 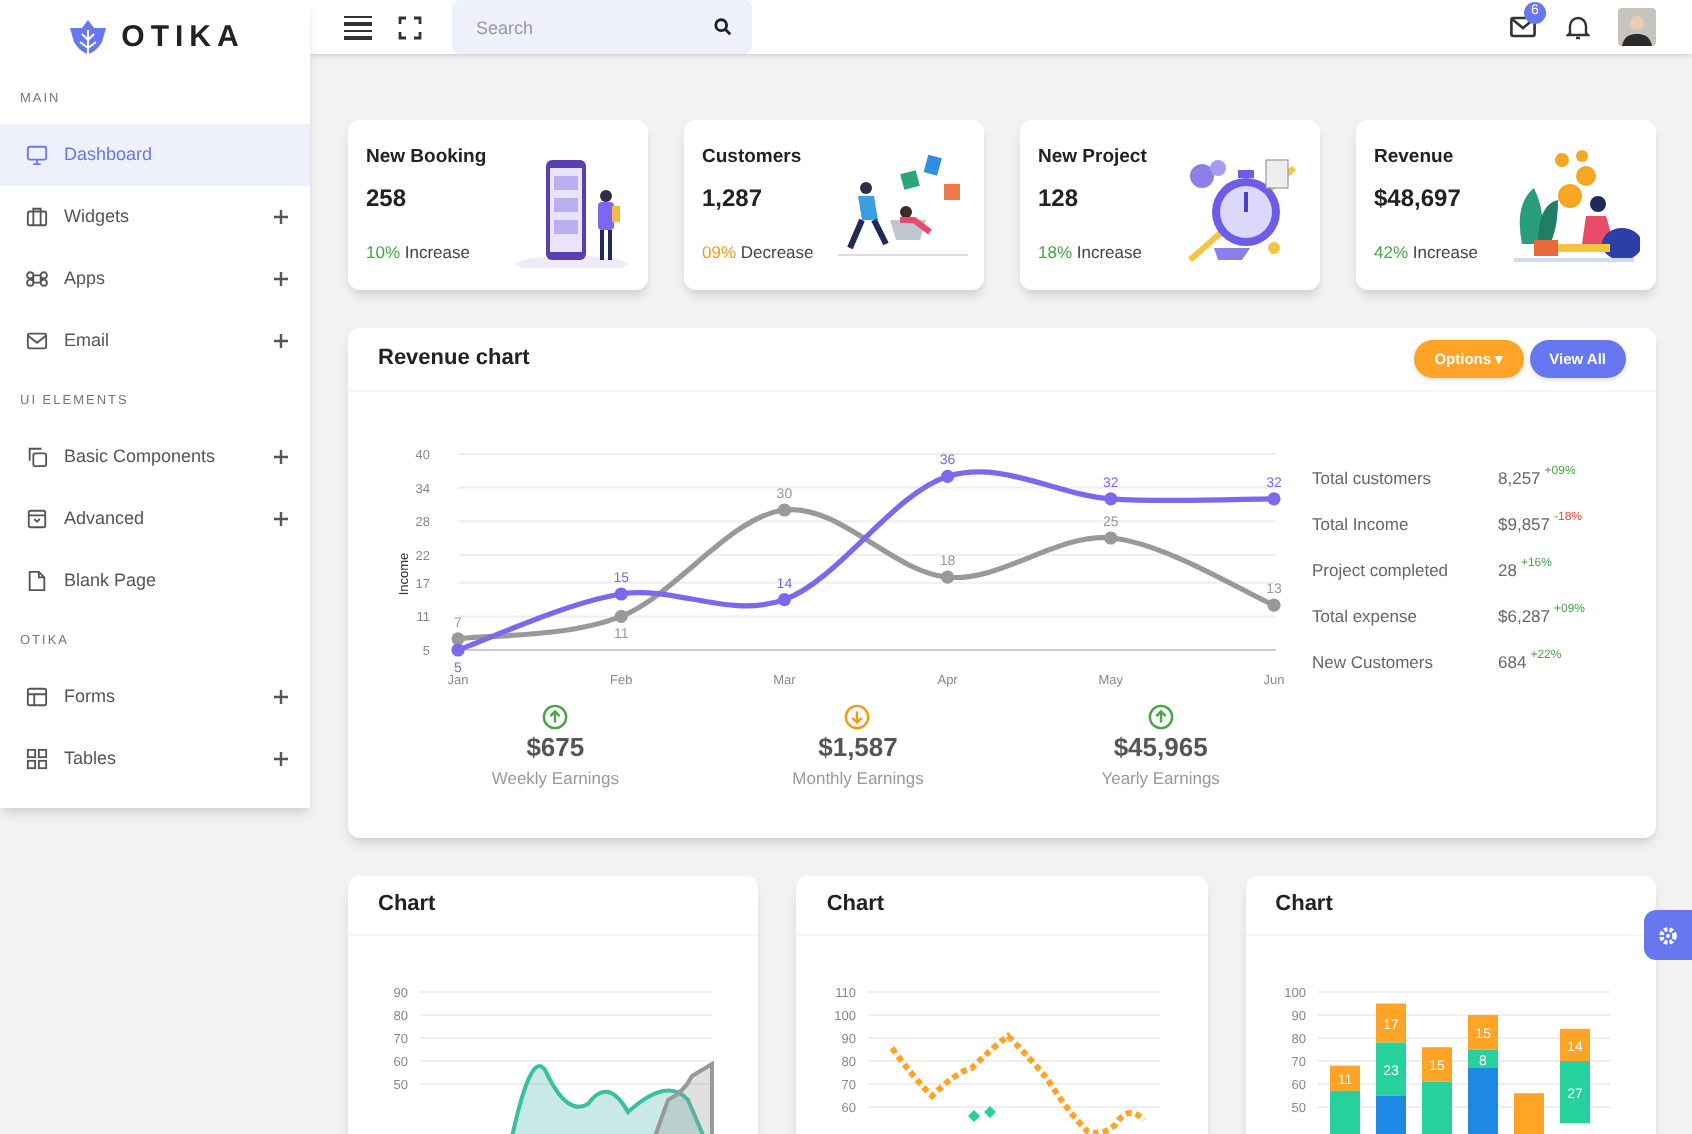 What do you see at coordinates (410, 27) in the screenshot?
I see `fullscreen-icon` at bounding box center [410, 27].